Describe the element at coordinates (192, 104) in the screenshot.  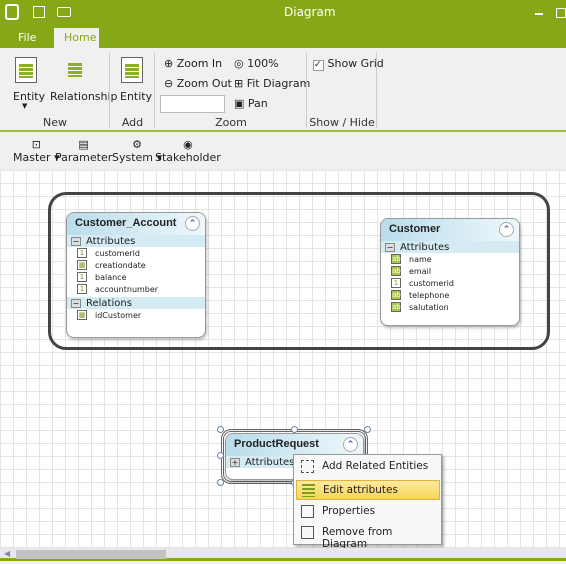
I see `zoom-level-combo` at that location.